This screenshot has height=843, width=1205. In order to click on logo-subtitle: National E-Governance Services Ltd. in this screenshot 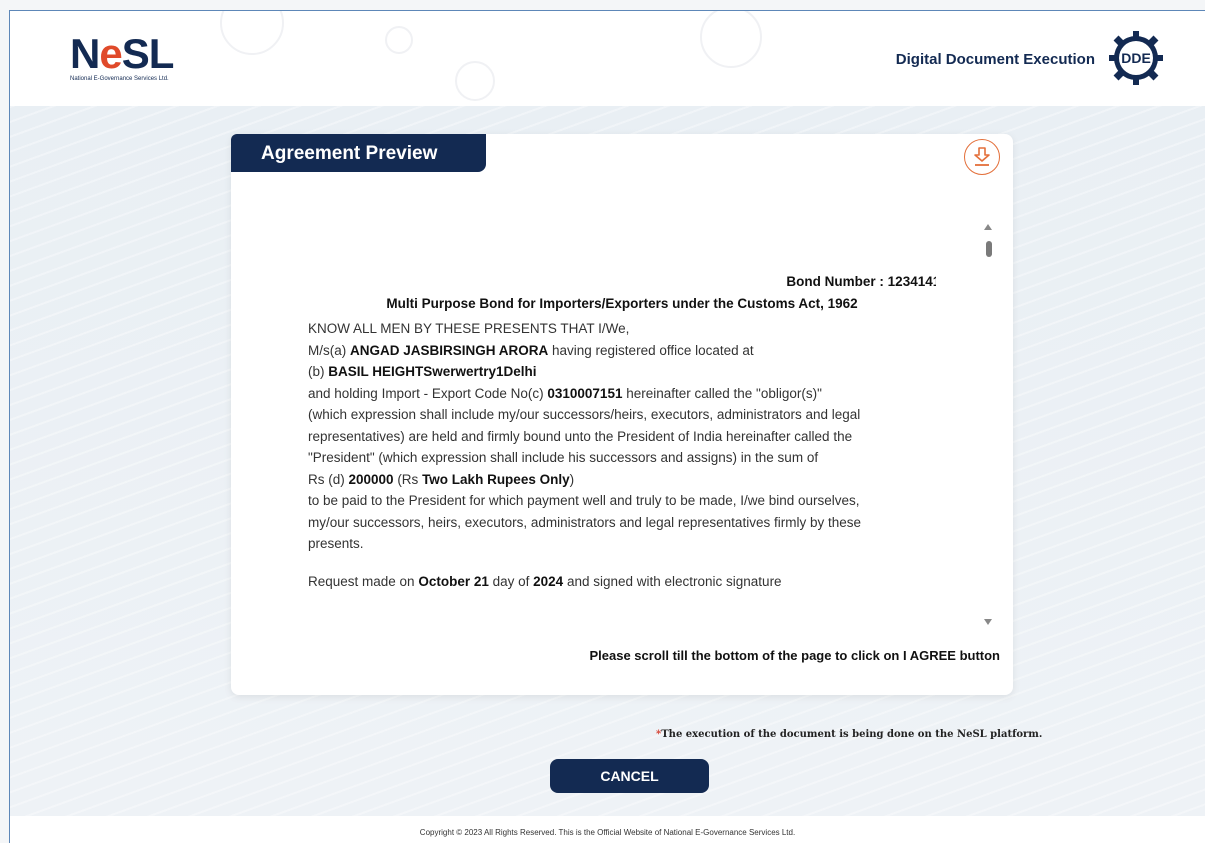, I will do `click(119, 79)`.